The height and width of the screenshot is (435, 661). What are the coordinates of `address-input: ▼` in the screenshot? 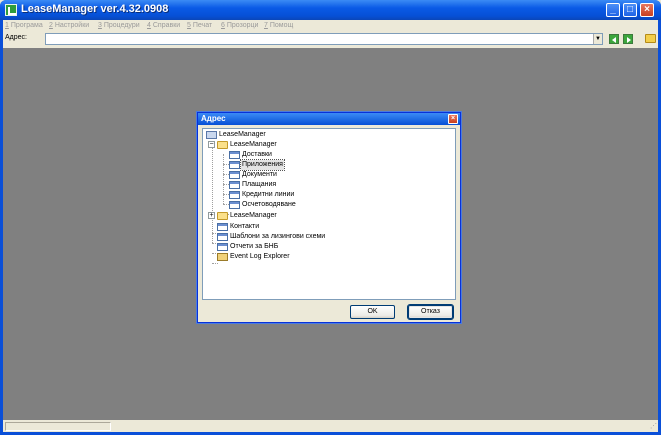 It's located at (324, 39).